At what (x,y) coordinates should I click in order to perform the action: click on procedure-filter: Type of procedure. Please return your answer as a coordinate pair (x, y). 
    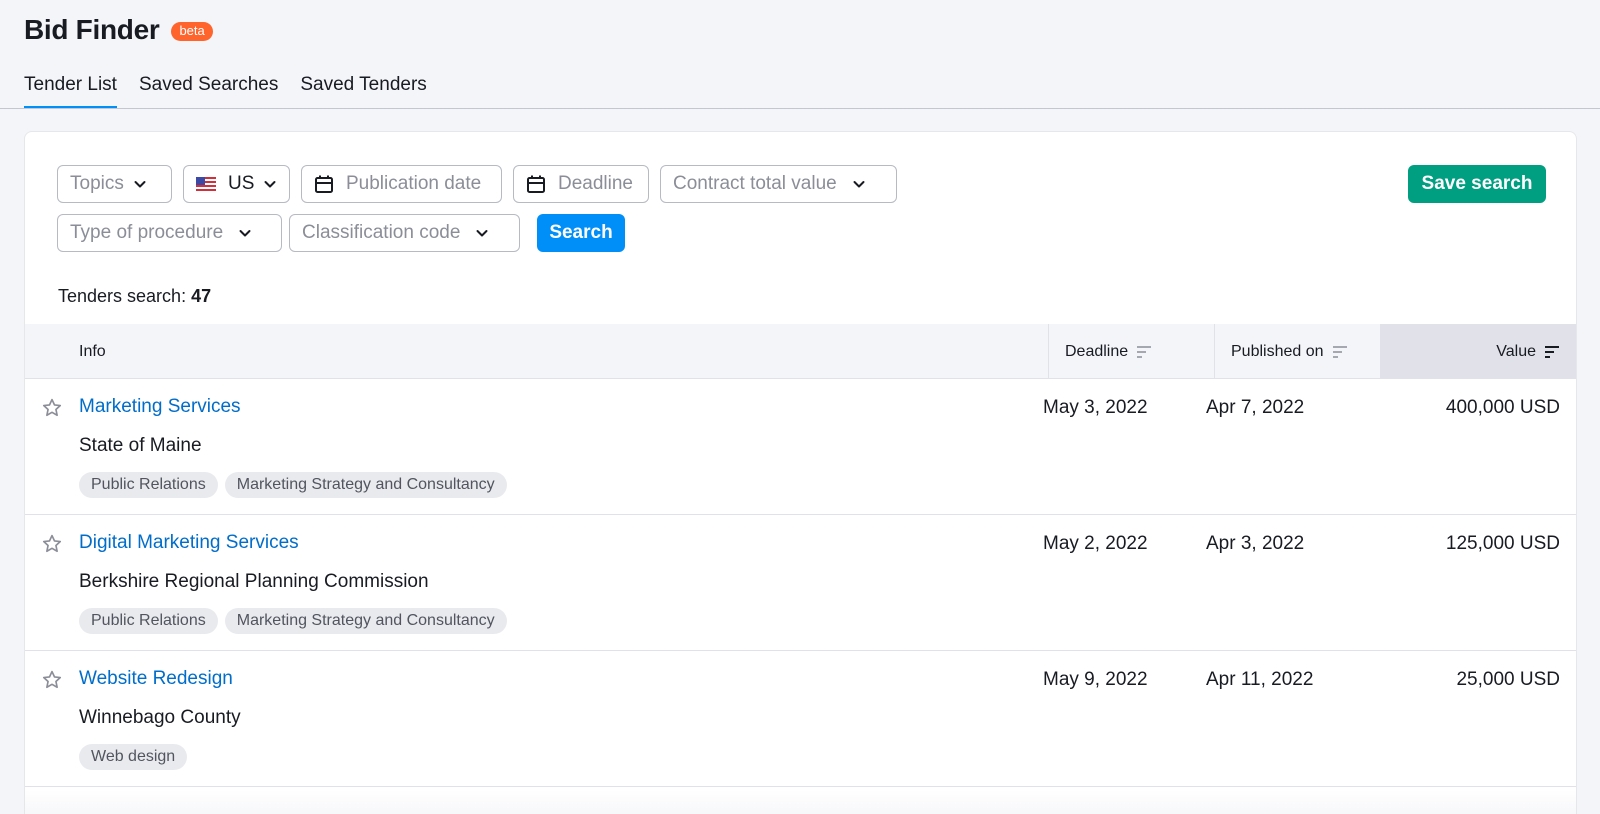
    Looking at the image, I should click on (169, 233).